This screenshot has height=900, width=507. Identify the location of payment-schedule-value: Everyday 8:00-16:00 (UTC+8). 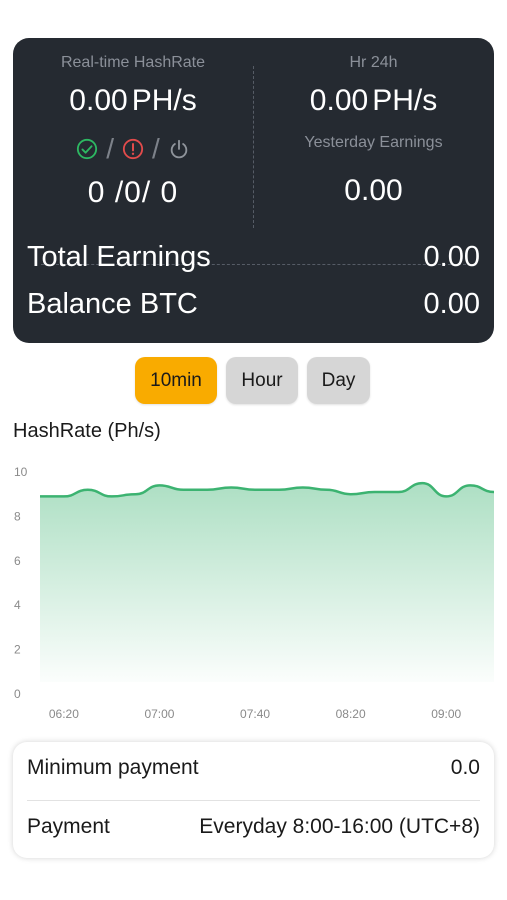
(339, 826).